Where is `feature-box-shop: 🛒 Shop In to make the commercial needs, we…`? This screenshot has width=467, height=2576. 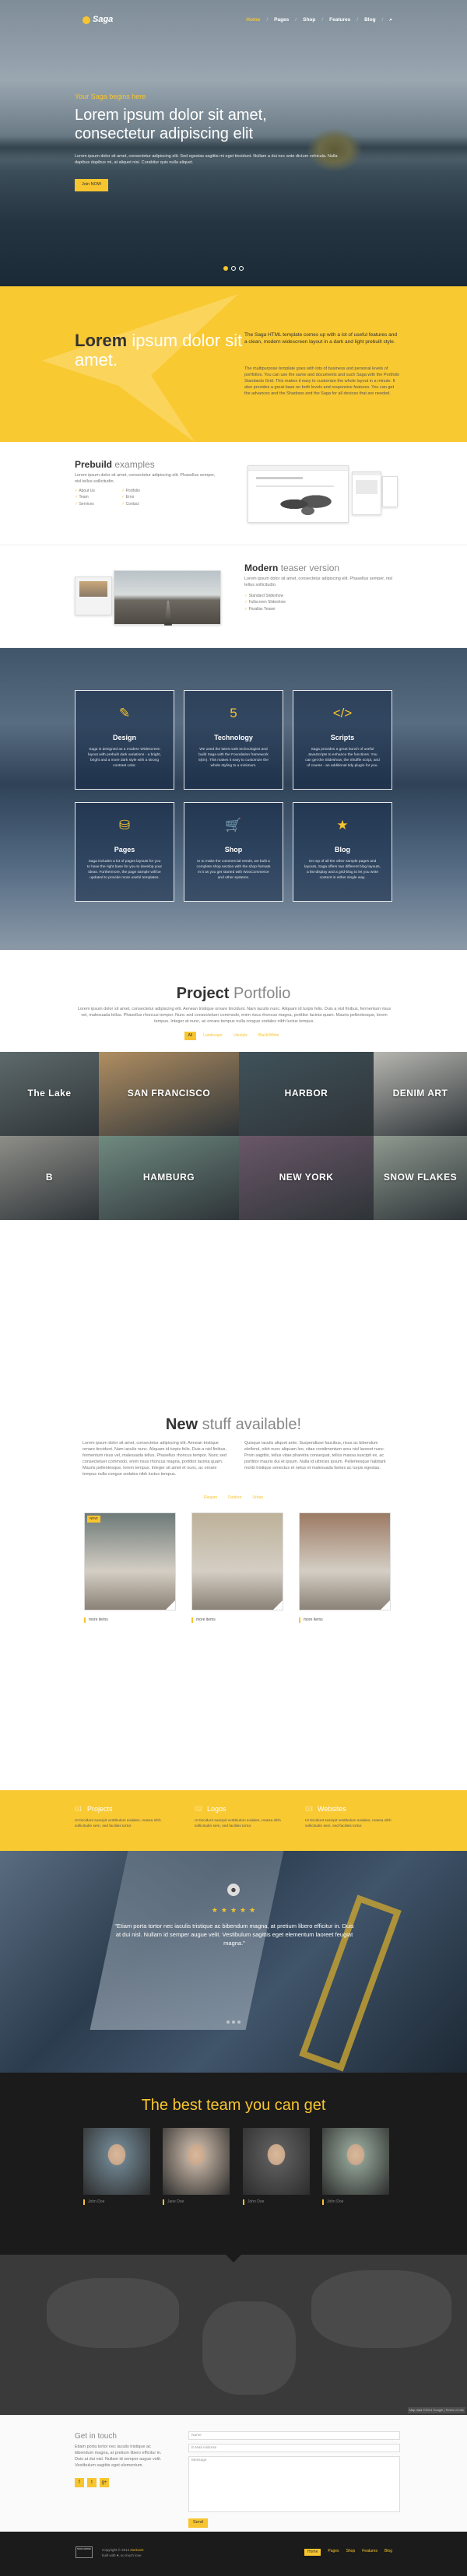
feature-box-shop: 🛒 Shop In to make the commercial needs, we… is located at coordinates (233, 852).